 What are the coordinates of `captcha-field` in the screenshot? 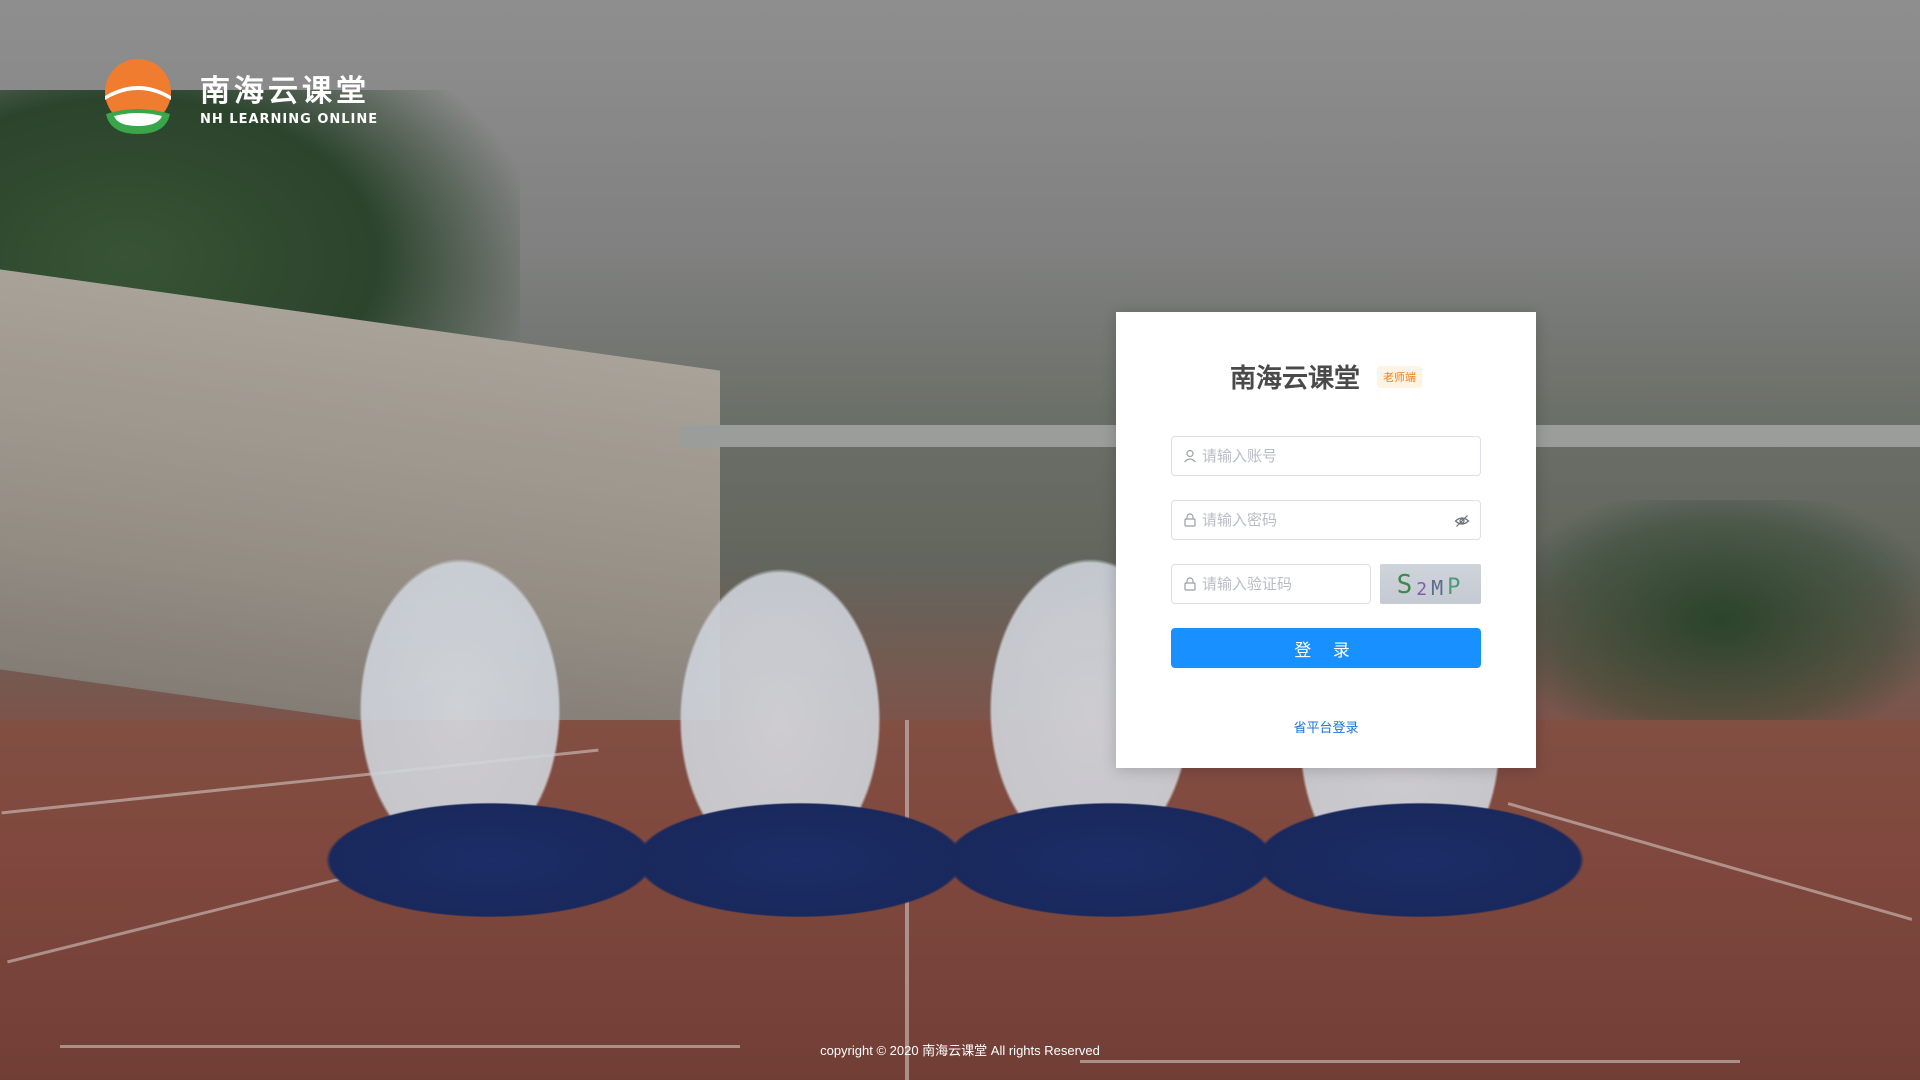 It's located at (1271, 584).